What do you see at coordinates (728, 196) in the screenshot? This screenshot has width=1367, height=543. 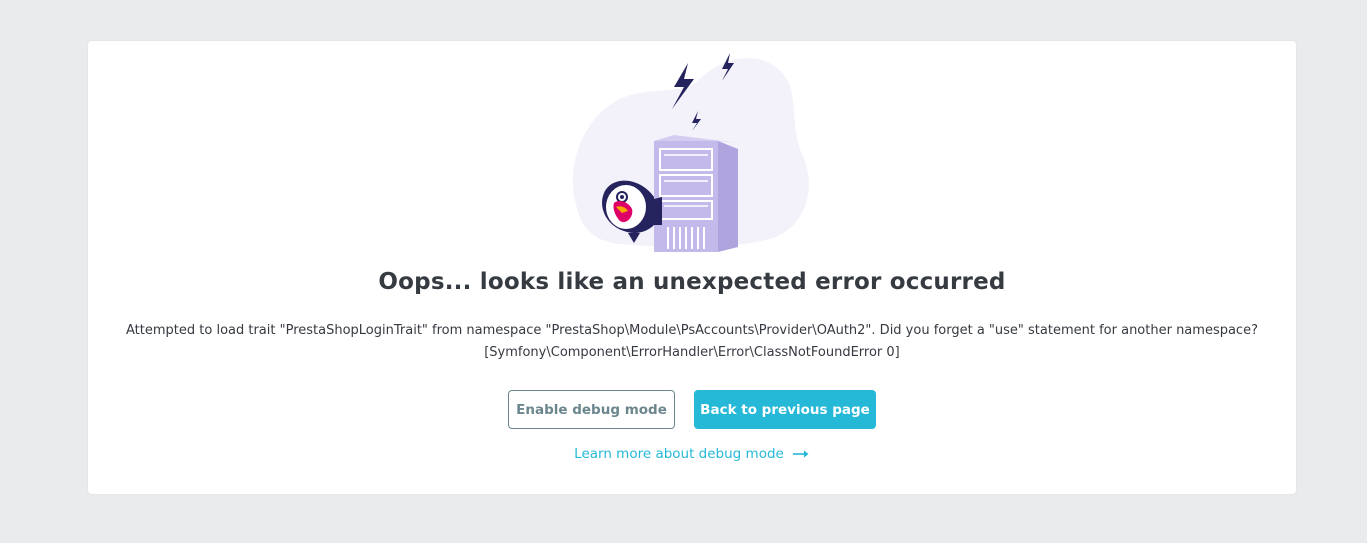 I see `server-side` at bounding box center [728, 196].